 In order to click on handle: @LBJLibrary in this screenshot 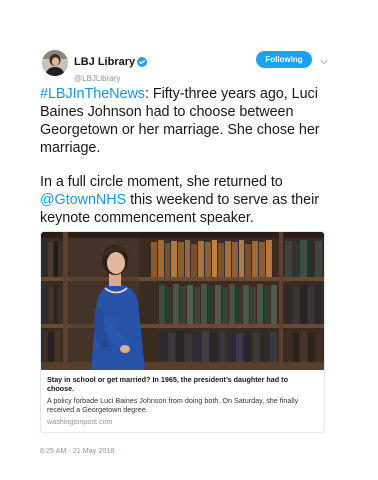, I will do `click(110, 79)`.